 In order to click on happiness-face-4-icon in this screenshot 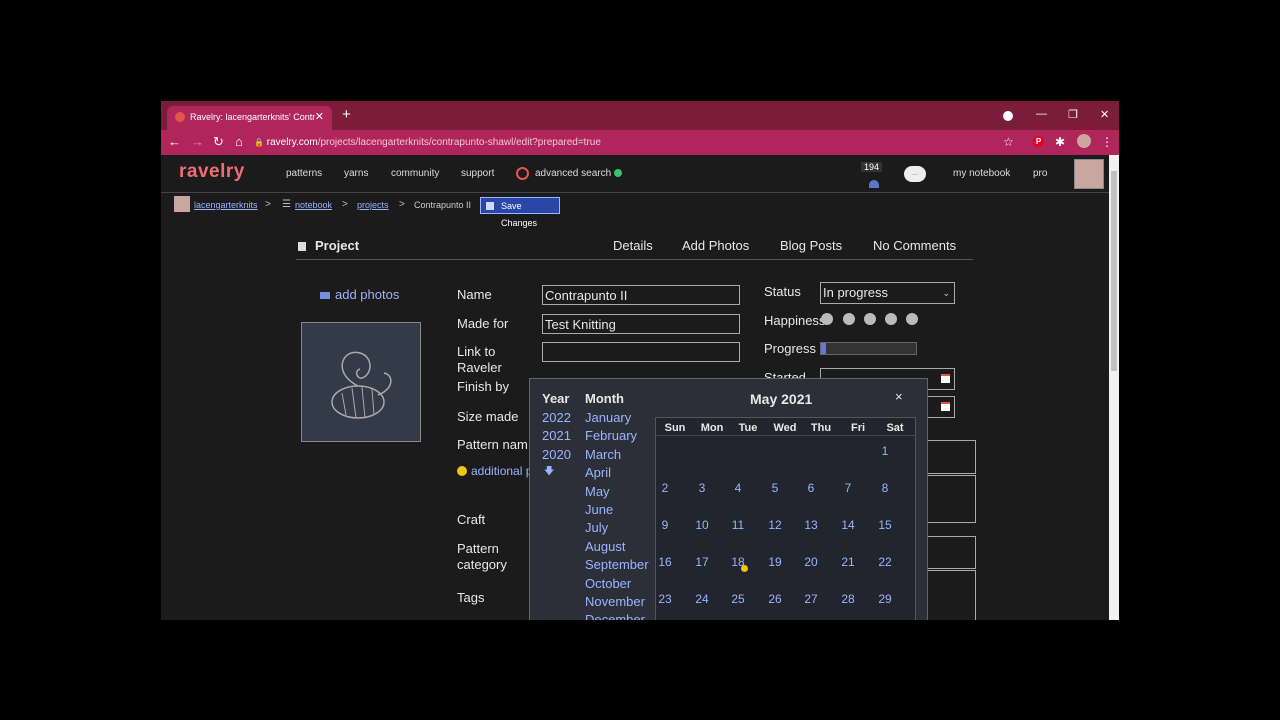, I will do `click(891, 319)`.